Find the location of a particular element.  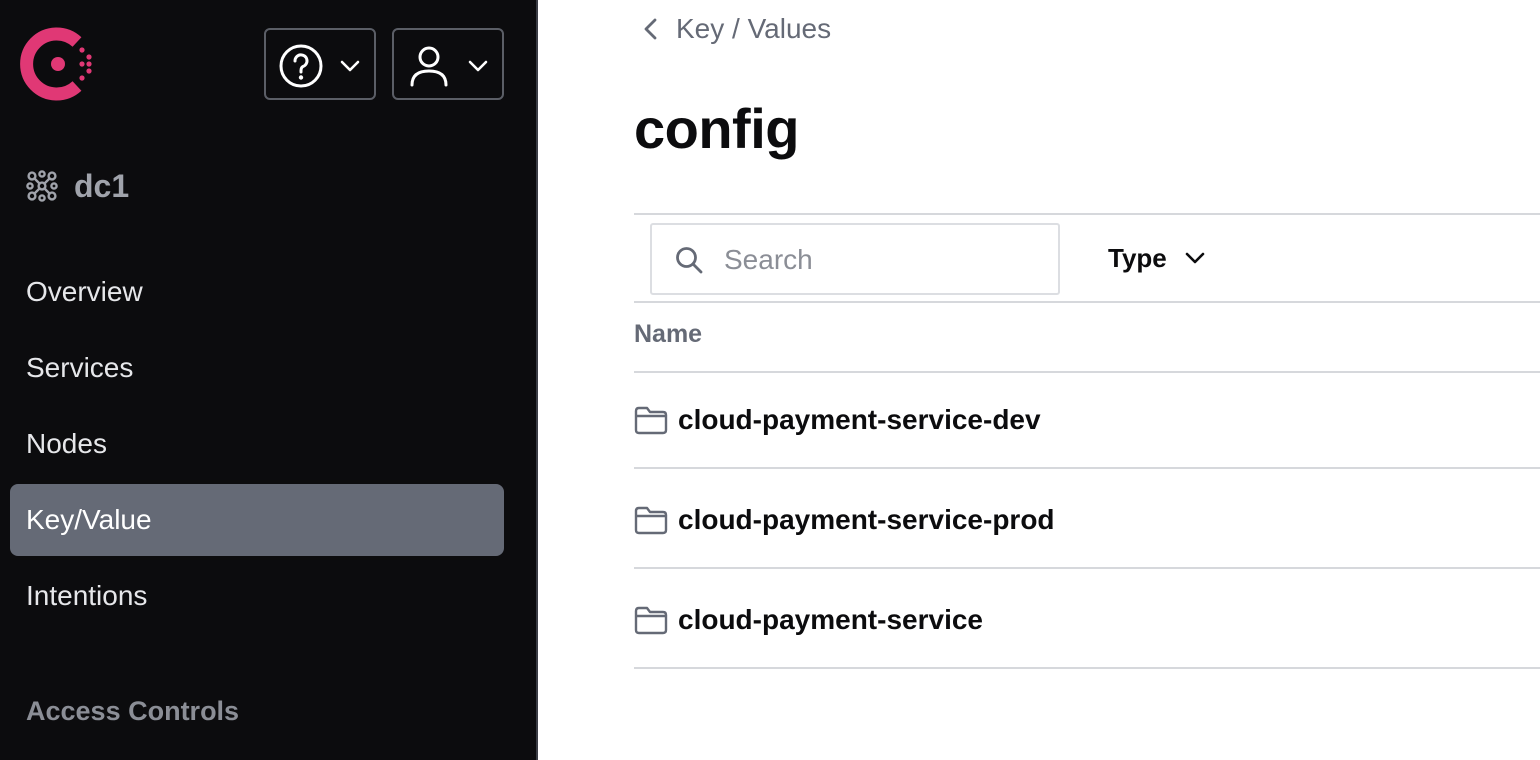

table-row: cloud-payment-service-dev is located at coordinates (1087, 420).